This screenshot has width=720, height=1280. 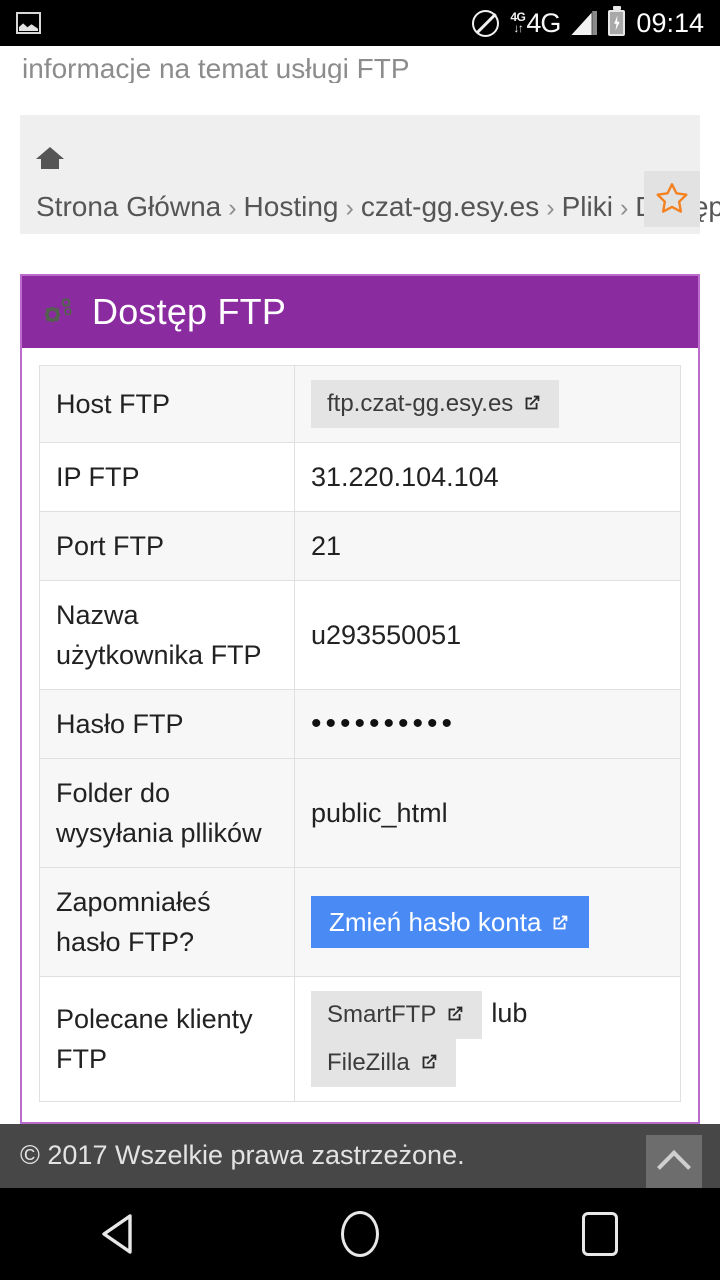 What do you see at coordinates (509, 1012) in the screenshot?
I see `separator-label: lub` at bounding box center [509, 1012].